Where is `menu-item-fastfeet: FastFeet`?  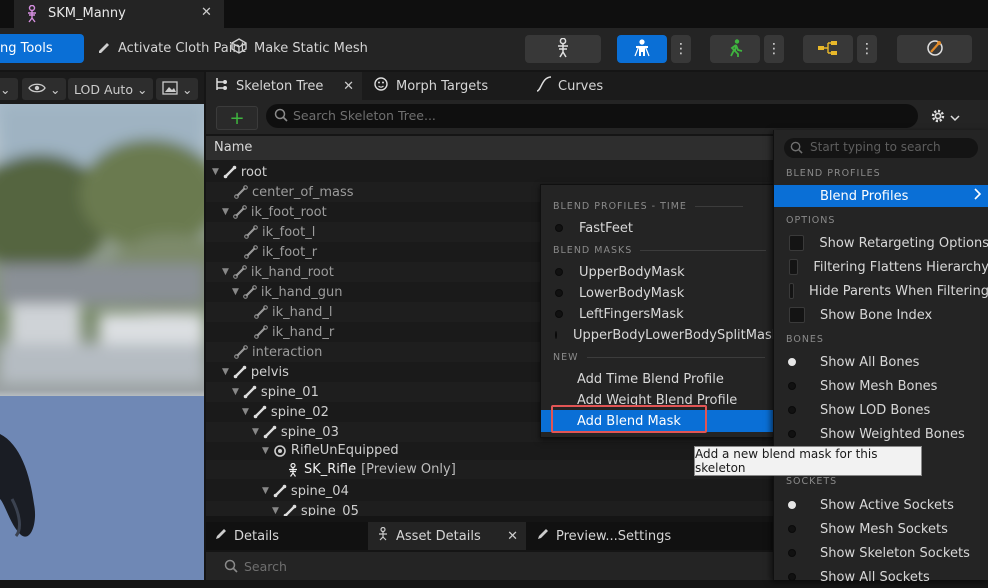
menu-item-fastfeet: FastFeet is located at coordinates (658, 228).